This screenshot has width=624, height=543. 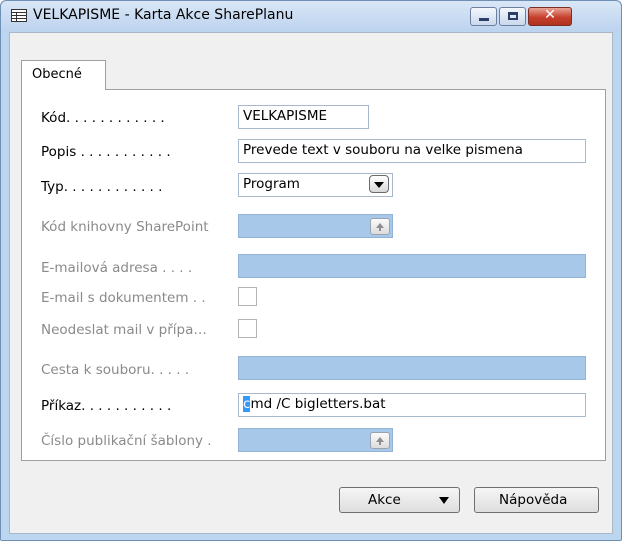 I want to click on napoveda-label: Nápověda, so click(x=533, y=500).